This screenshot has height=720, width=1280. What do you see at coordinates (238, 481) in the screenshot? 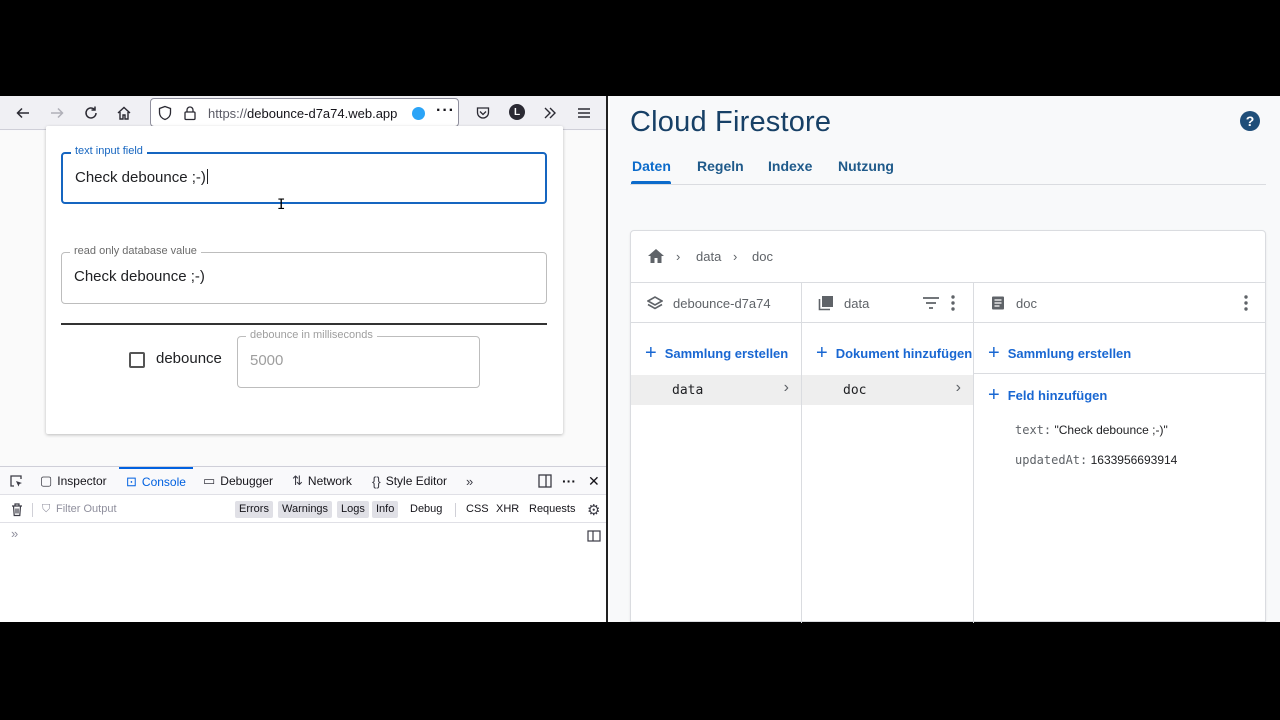
I see `tab-debugger: ▭ Debugger` at bounding box center [238, 481].